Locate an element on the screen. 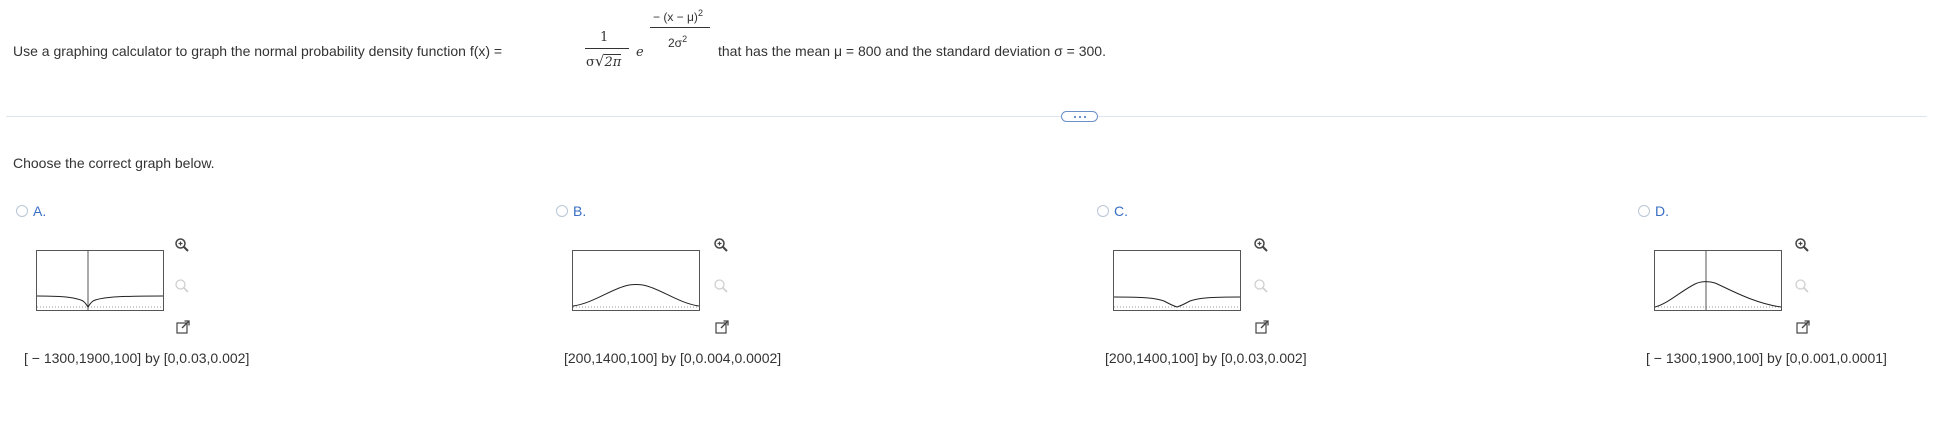  section-divider is located at coordinates (966, 116).